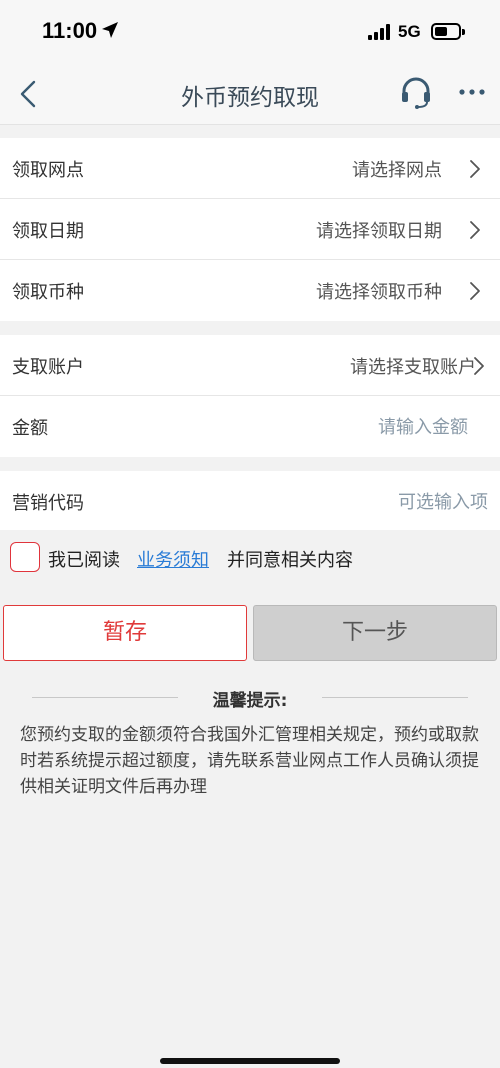 This screenshot has height=1068, width=500. Describe the element at coordinates (48, 170) in the screenshot. I see `pickup-branch-label: 领取网点` at that location.